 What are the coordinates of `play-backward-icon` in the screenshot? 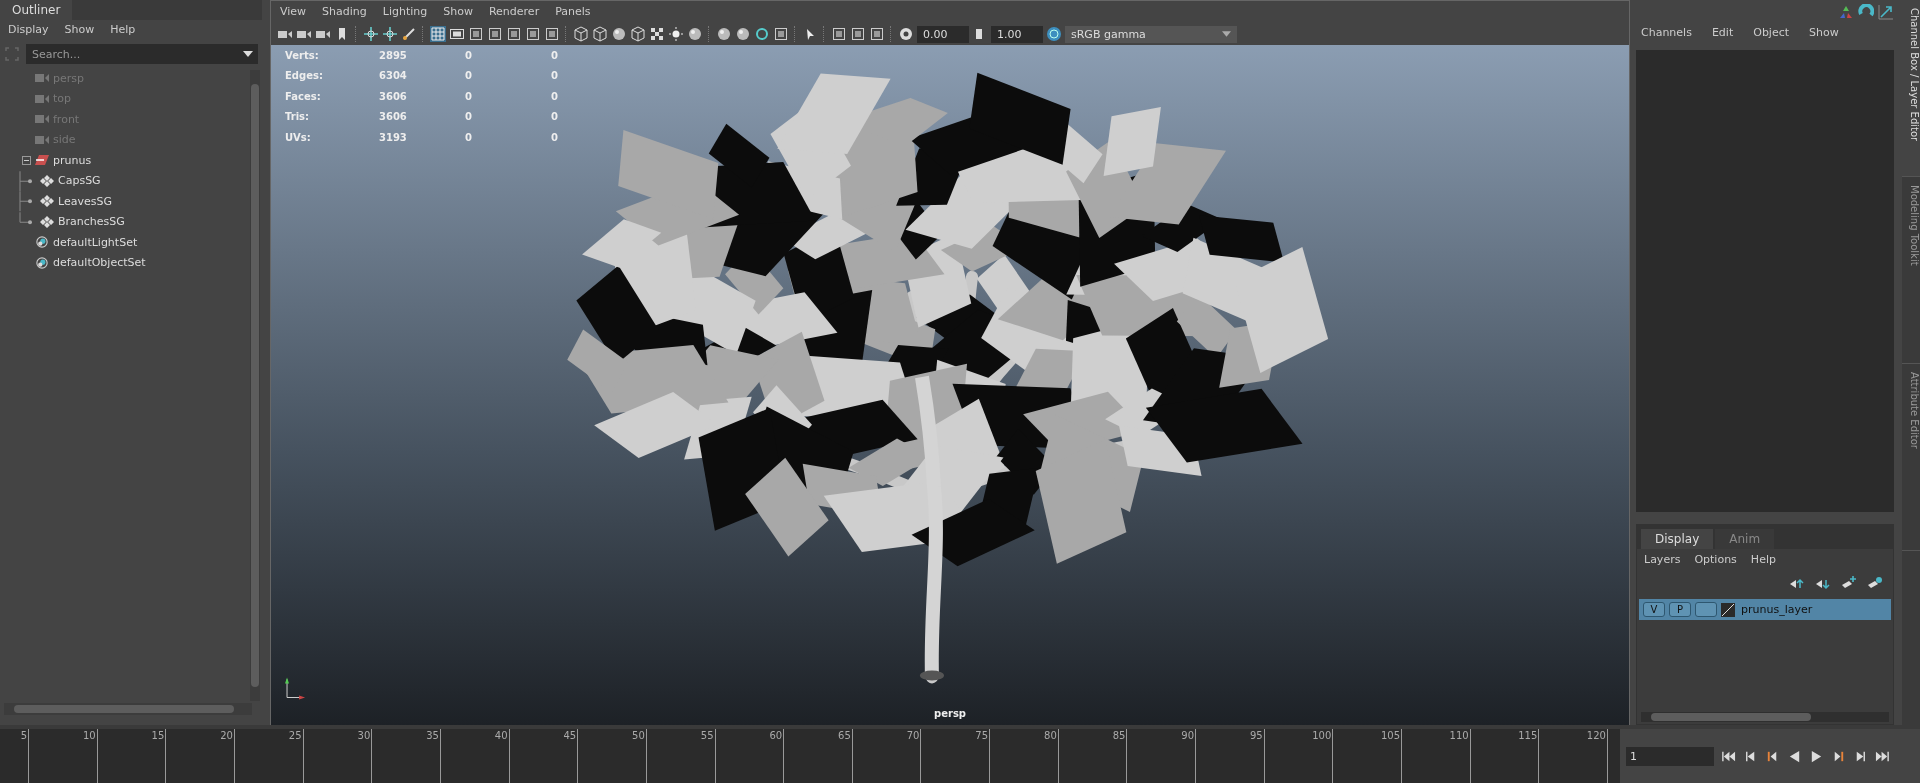 It's located at (1794, 756).